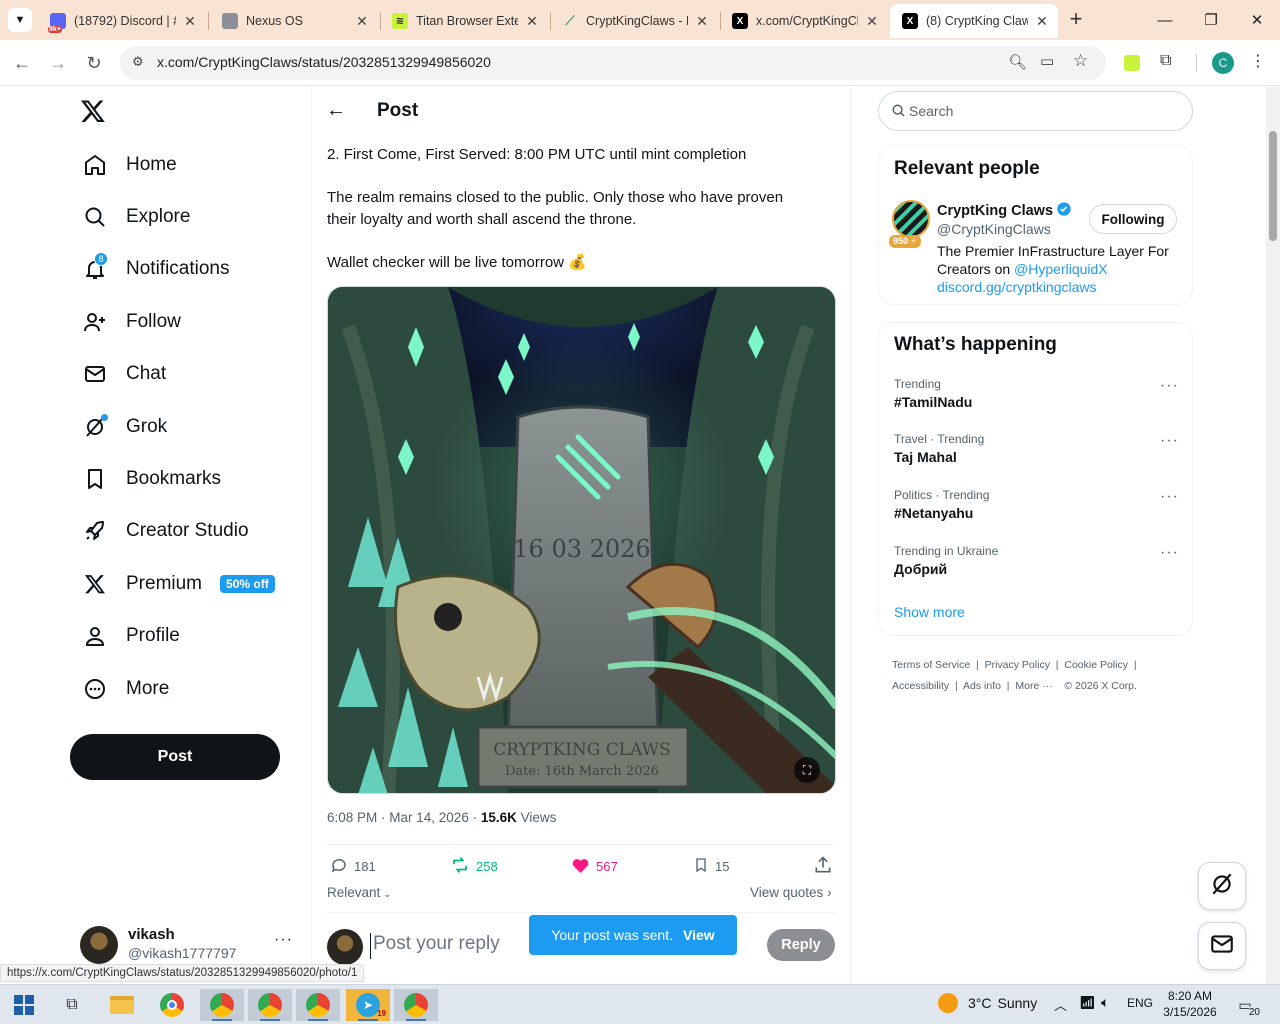 Image resolution: width=1280 pixels, height=1024 pixels. Describe the element at coordinates (1133, 219) in the screenshot. I see `following-button: Following` at that location.